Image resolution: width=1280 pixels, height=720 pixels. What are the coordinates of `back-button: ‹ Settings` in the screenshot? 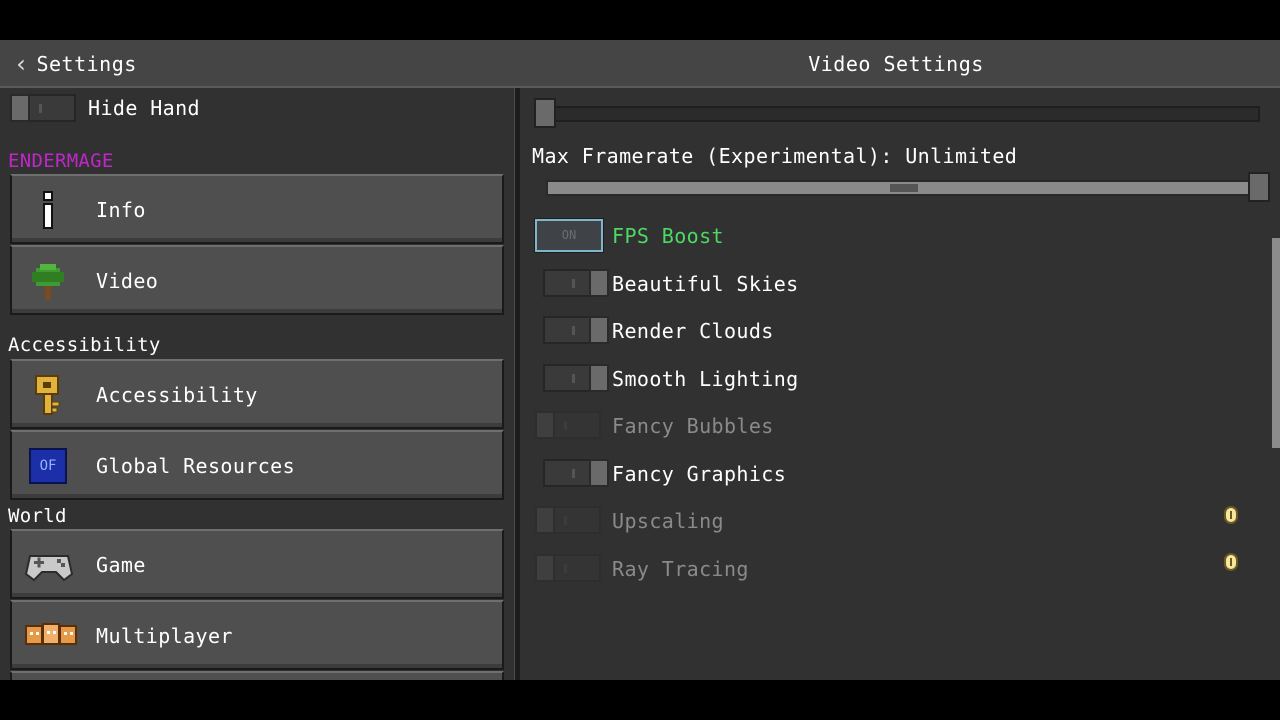 It's located at (75, 64).